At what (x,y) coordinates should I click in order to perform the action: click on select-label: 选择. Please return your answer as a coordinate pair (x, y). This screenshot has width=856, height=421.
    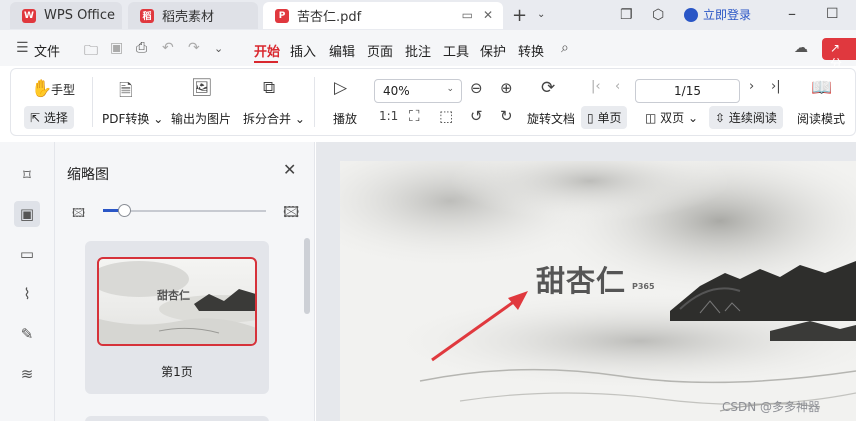
    Looking at the image, I should click on (55, 118).